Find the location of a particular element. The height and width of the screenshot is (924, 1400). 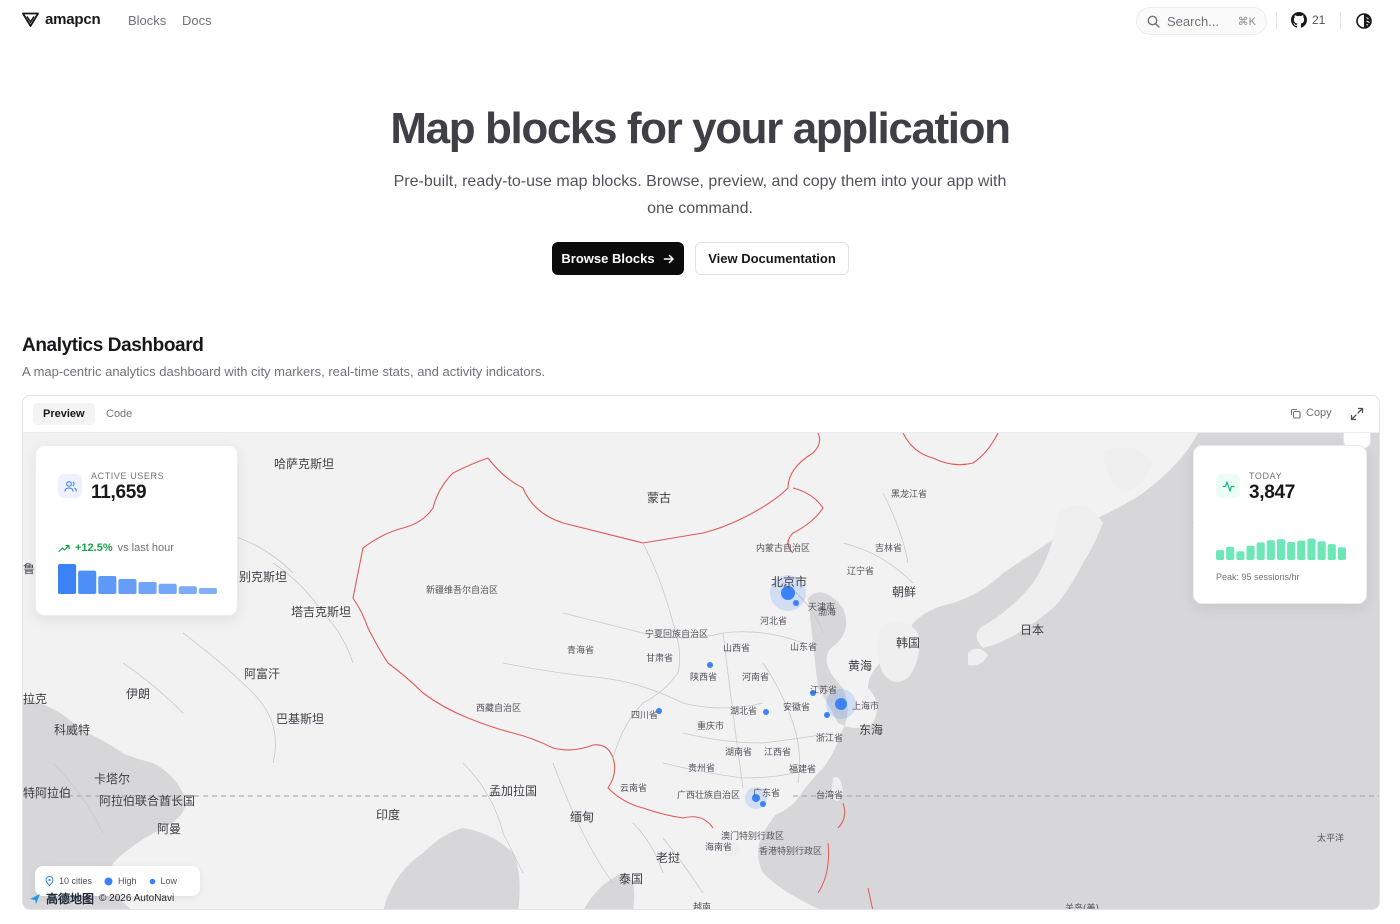

header-divider is located at coordinates (1276, 21).